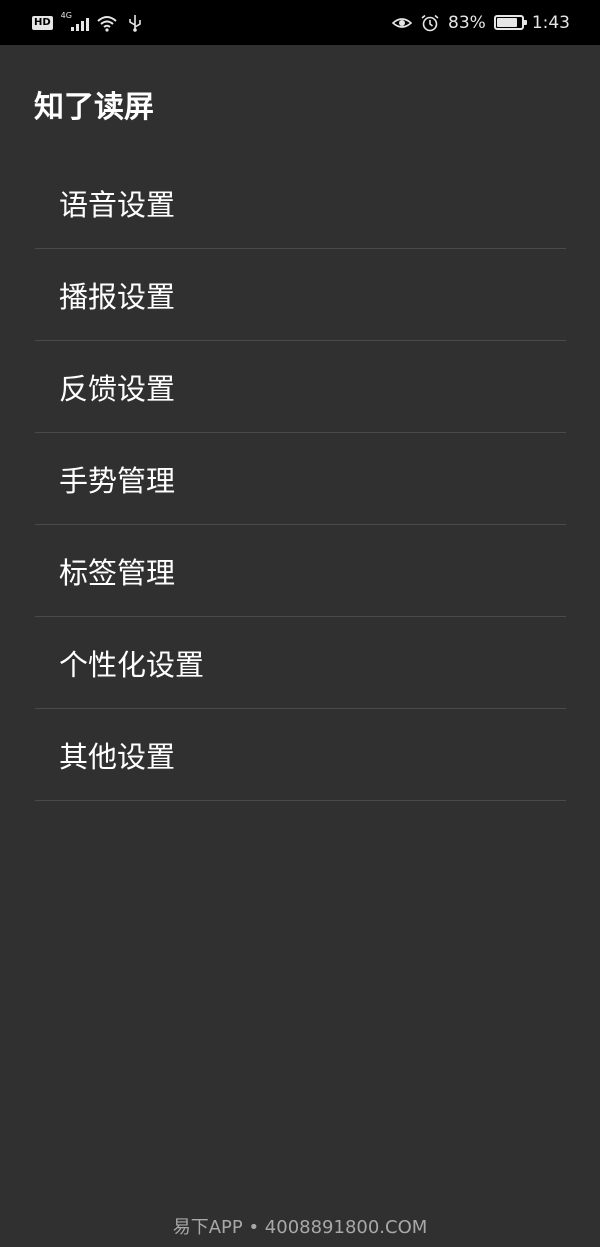 This screenshot has width=600, height=1247. What do you see at coordinates (300, 22) in the screenshot?
I see `status-bar: HD 4G 83% 1:43` at bounding box center [300, 22].